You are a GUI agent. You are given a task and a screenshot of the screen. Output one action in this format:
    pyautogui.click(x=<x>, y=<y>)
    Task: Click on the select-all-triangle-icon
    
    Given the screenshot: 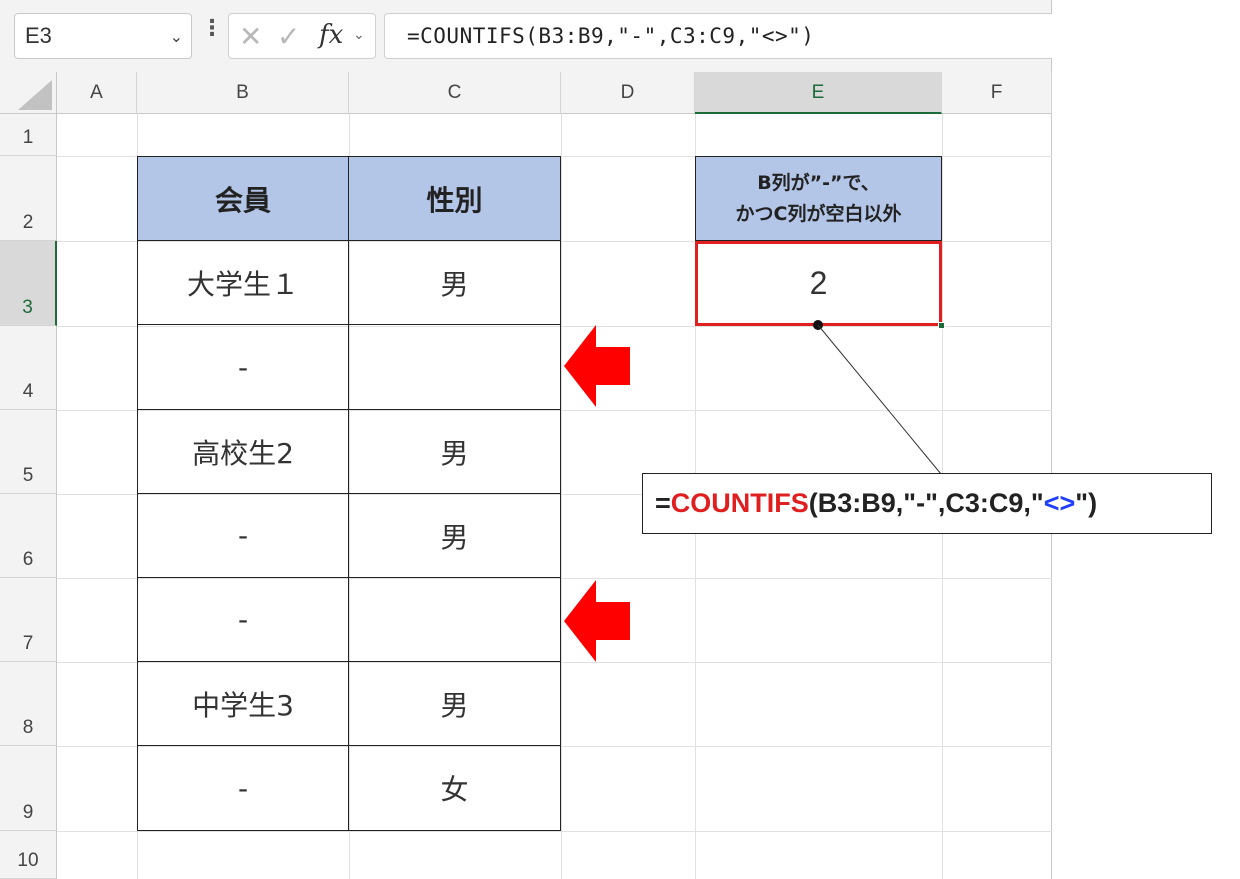 What is the action you would take?
    pyautogui.click(x=35, y=95)
    